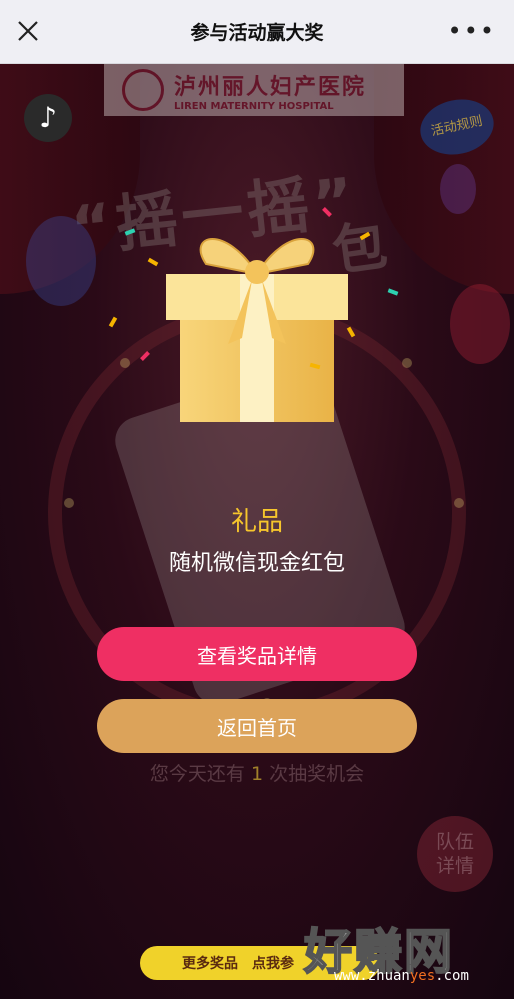 The width and height of the screenshot is (514, 999). Describe the element at coordinates (48, 118) in the screenshot. I see `music-toggle-icon: ♪` at that location.